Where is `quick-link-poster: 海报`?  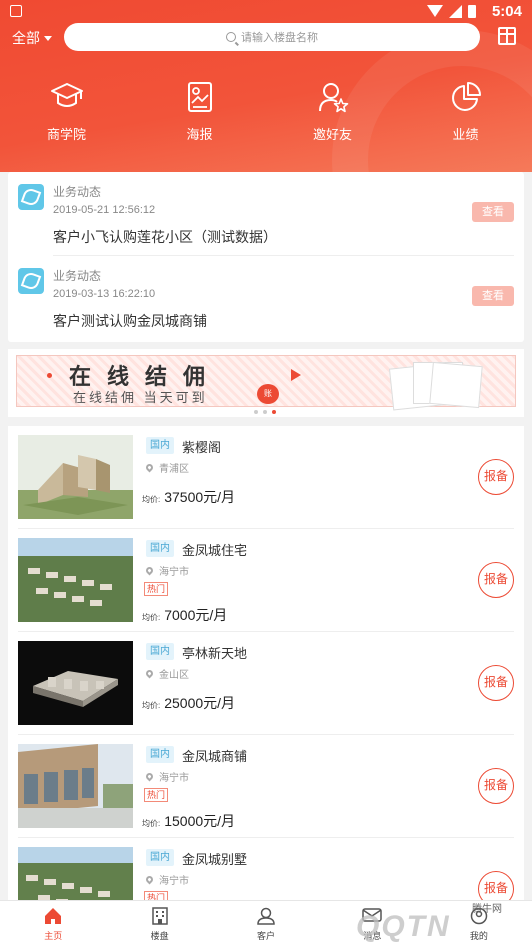
quick-link-poster: 海报 is located at coordinates (199, 111).